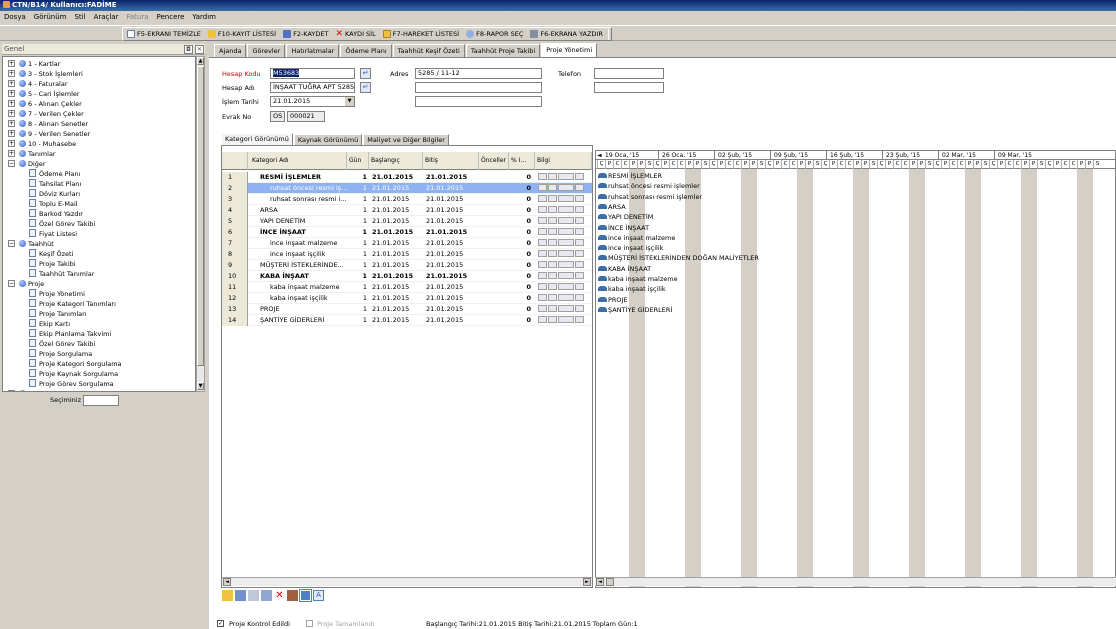 Image resolution: width=1116 pixels, height=629 pixels. What do you see at coordinates (613, 300) in the screenshot?
I see `gantt-task: PROJE` at bounding box center [613, 300].